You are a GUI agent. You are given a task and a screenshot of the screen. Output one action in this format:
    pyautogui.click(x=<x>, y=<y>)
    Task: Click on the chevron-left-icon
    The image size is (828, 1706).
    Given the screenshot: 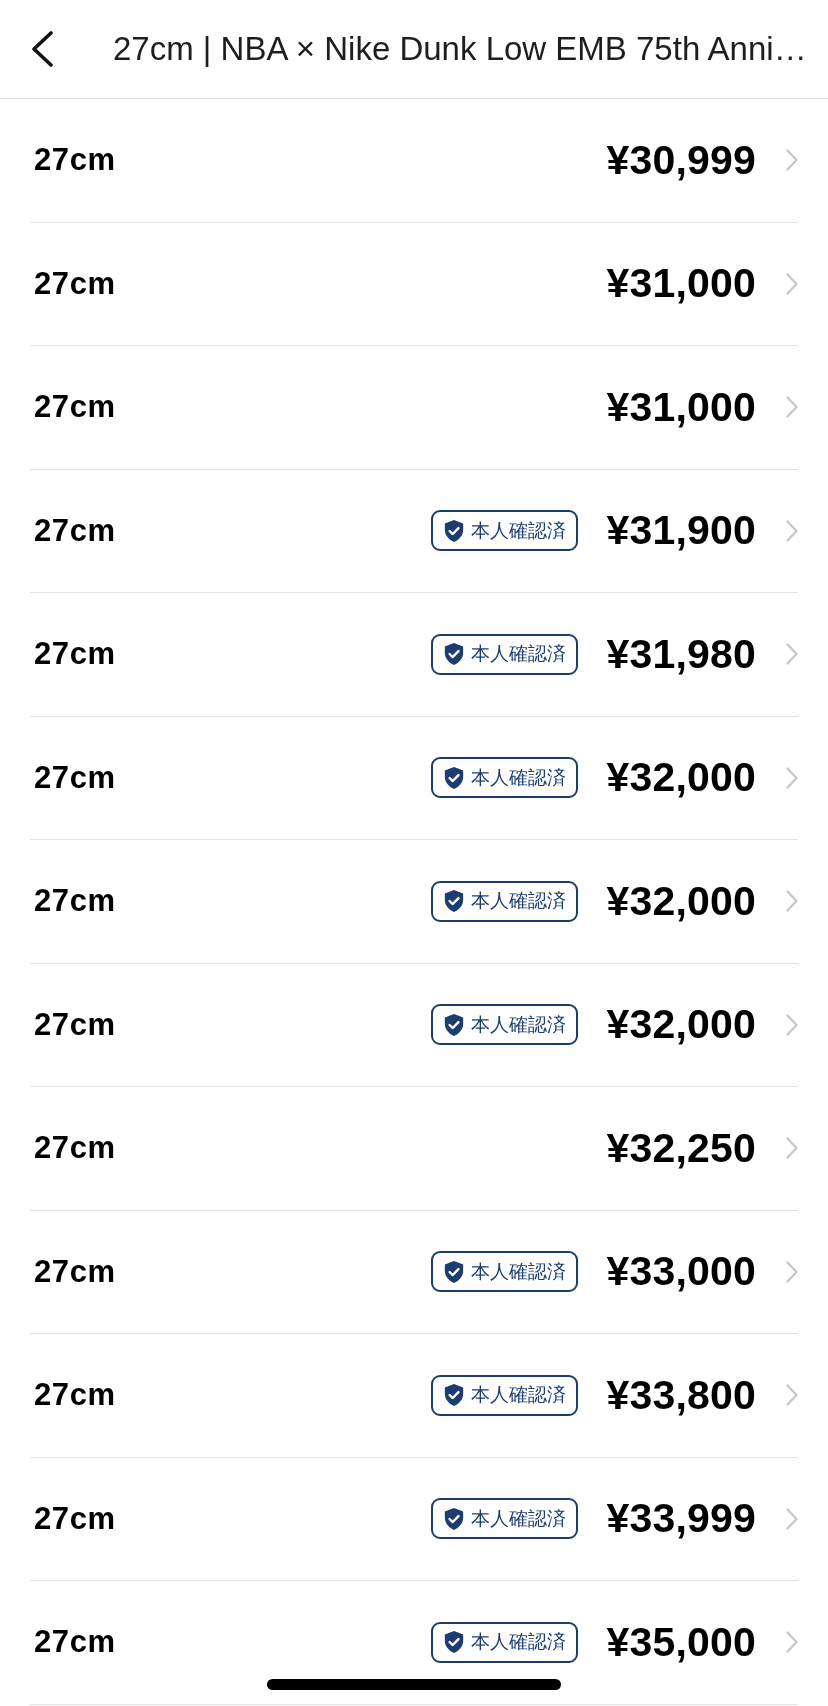 What is the action you would take?
    pyautogui.click(x=42, y=49)
    